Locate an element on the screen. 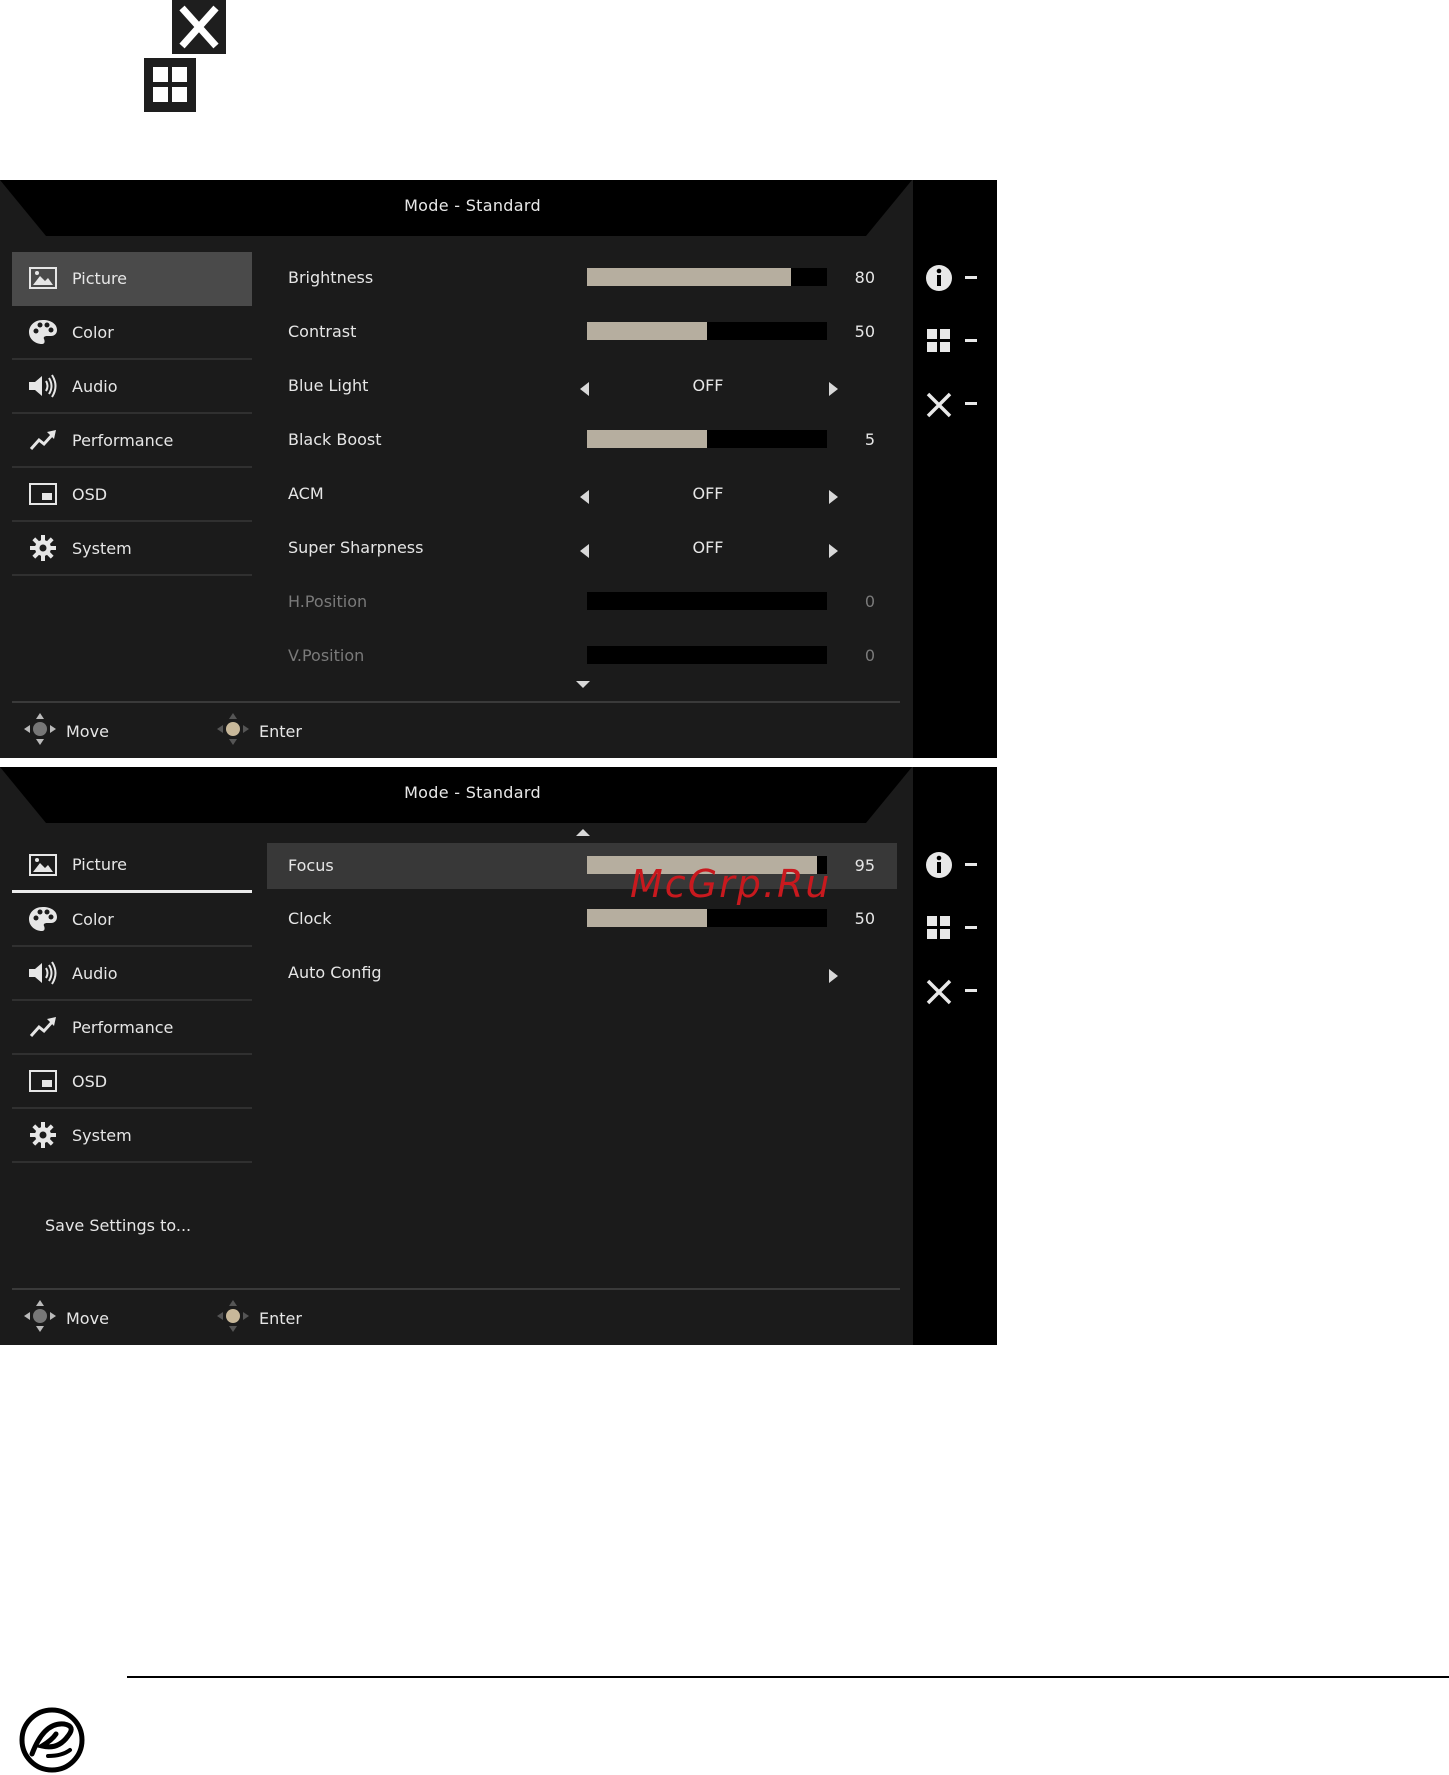 The width and height of the screenshot is (1449, 1775). setting-row-blue-light: Blue Light OFF is located at coordinates (582, 387).